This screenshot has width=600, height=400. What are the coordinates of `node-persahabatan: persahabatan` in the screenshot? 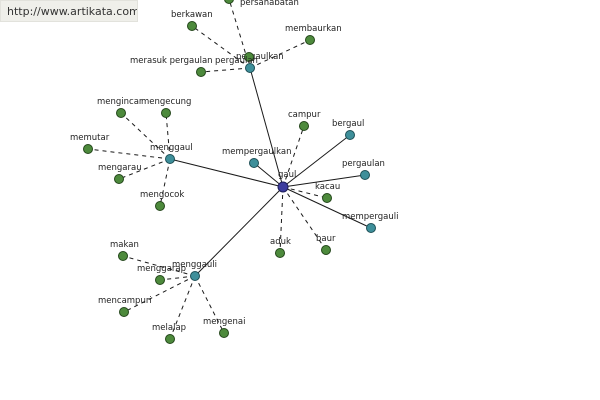 It's located at (261, 4).